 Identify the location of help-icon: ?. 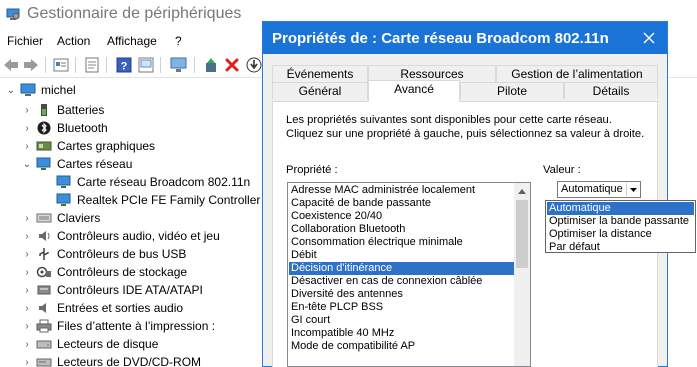
(124, 65).